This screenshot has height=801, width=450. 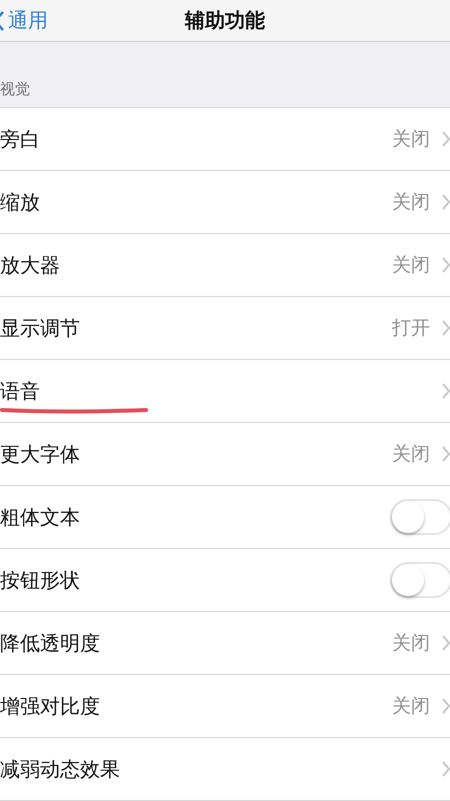 I want to click on nav-title: 辅助功能, so click(x=225, y=20).